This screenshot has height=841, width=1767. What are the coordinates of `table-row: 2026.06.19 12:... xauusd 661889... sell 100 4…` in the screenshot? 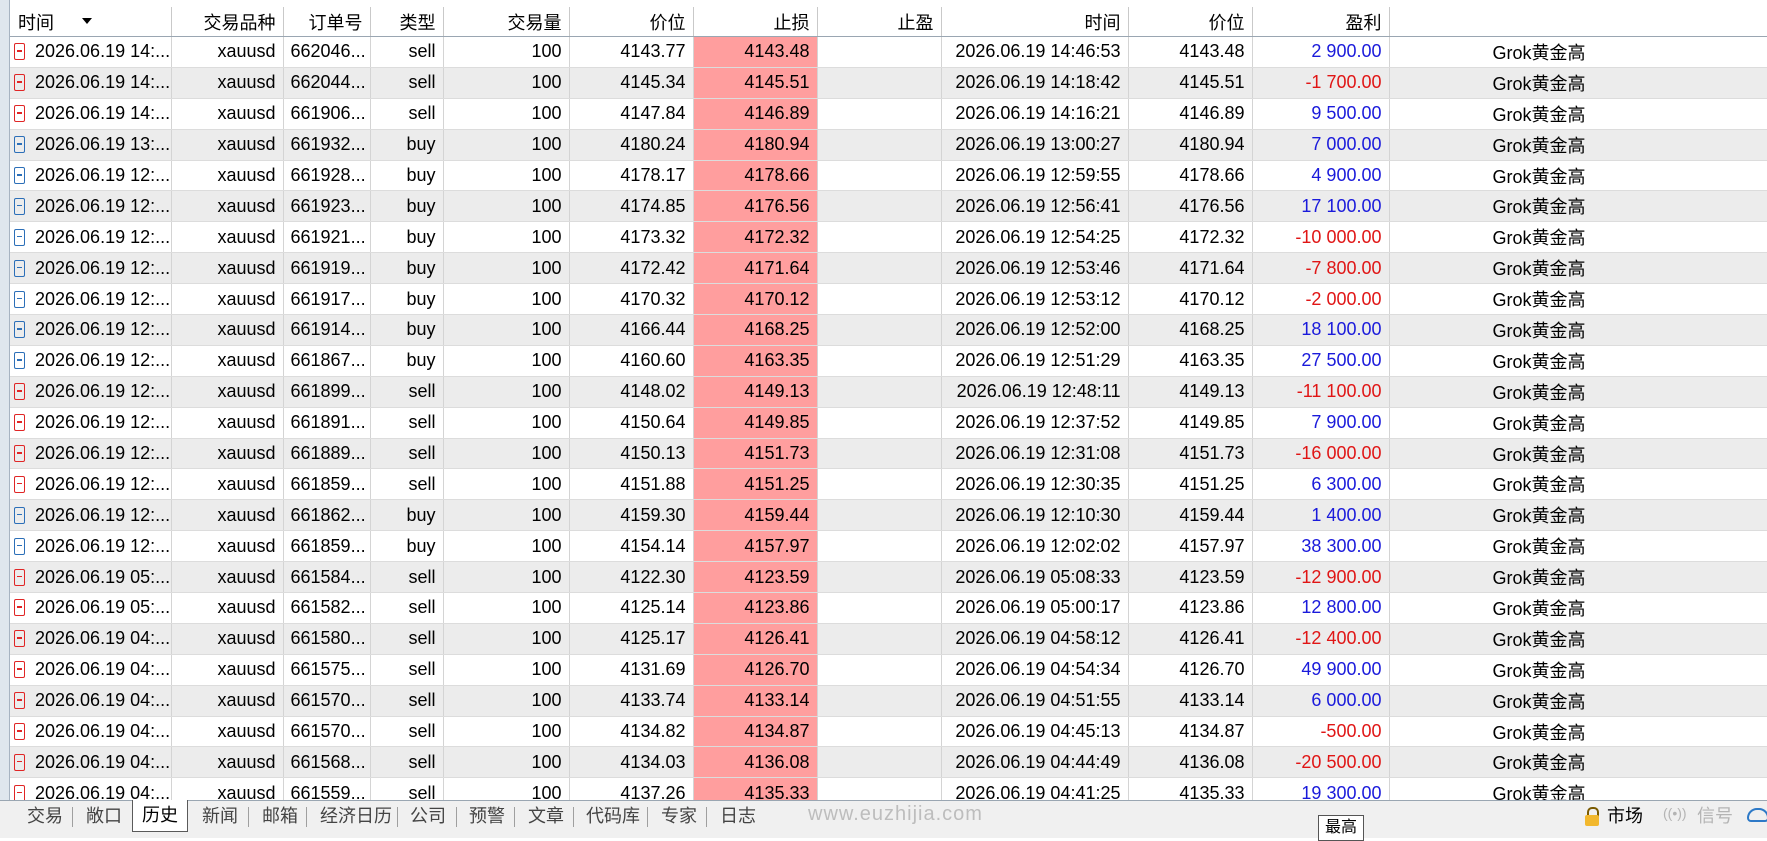 It's located at (888, 454).